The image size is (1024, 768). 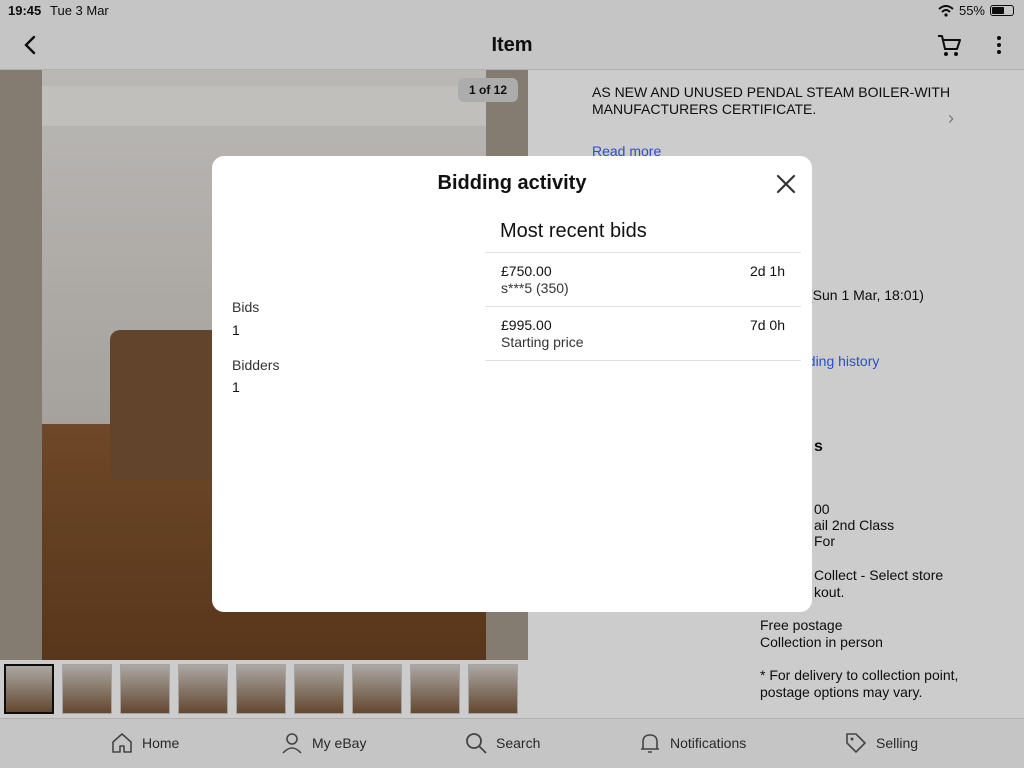 I want to click on bidders-count: 1, so click(x=236, y=387).